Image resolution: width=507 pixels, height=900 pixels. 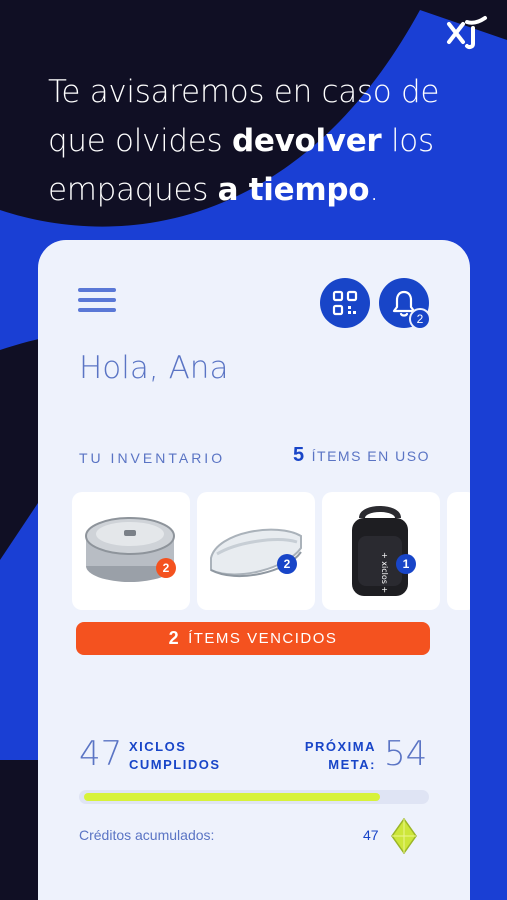 What do you see at coordinates (361, 455) in the screenshot?
I see `items-in-use-count: 5 ÍTEMS EN USO` at bounding box center [361, 455].